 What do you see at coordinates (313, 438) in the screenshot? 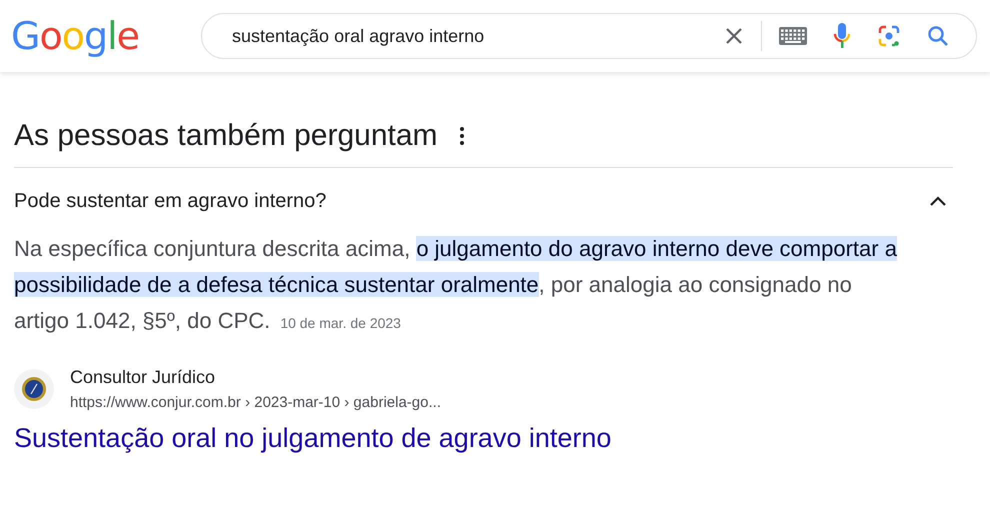
I see `result-title-link: Sustentação oral no julgamento de agravo interno` at bounding box center [313, 438].